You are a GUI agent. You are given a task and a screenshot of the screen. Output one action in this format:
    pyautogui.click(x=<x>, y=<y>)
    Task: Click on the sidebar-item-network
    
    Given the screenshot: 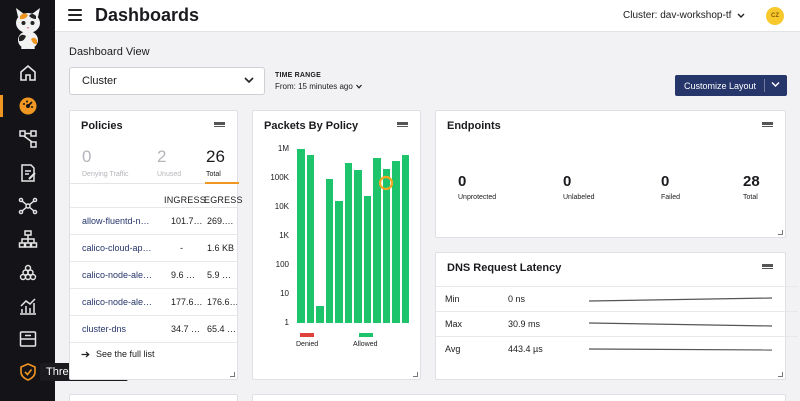 What is the action you would take?
    pyautogui.click(x=27, y=206)
    